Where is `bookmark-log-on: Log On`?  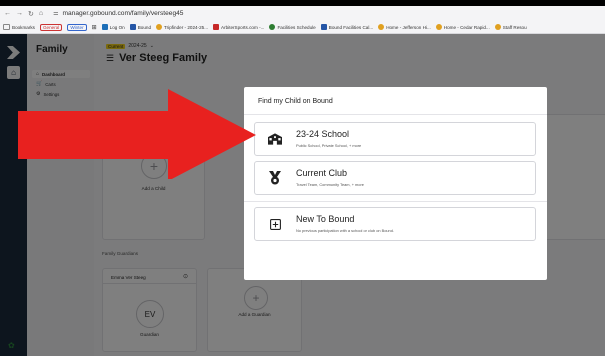 bookmark-log-on: Log On is located at coordinates (113, 27).